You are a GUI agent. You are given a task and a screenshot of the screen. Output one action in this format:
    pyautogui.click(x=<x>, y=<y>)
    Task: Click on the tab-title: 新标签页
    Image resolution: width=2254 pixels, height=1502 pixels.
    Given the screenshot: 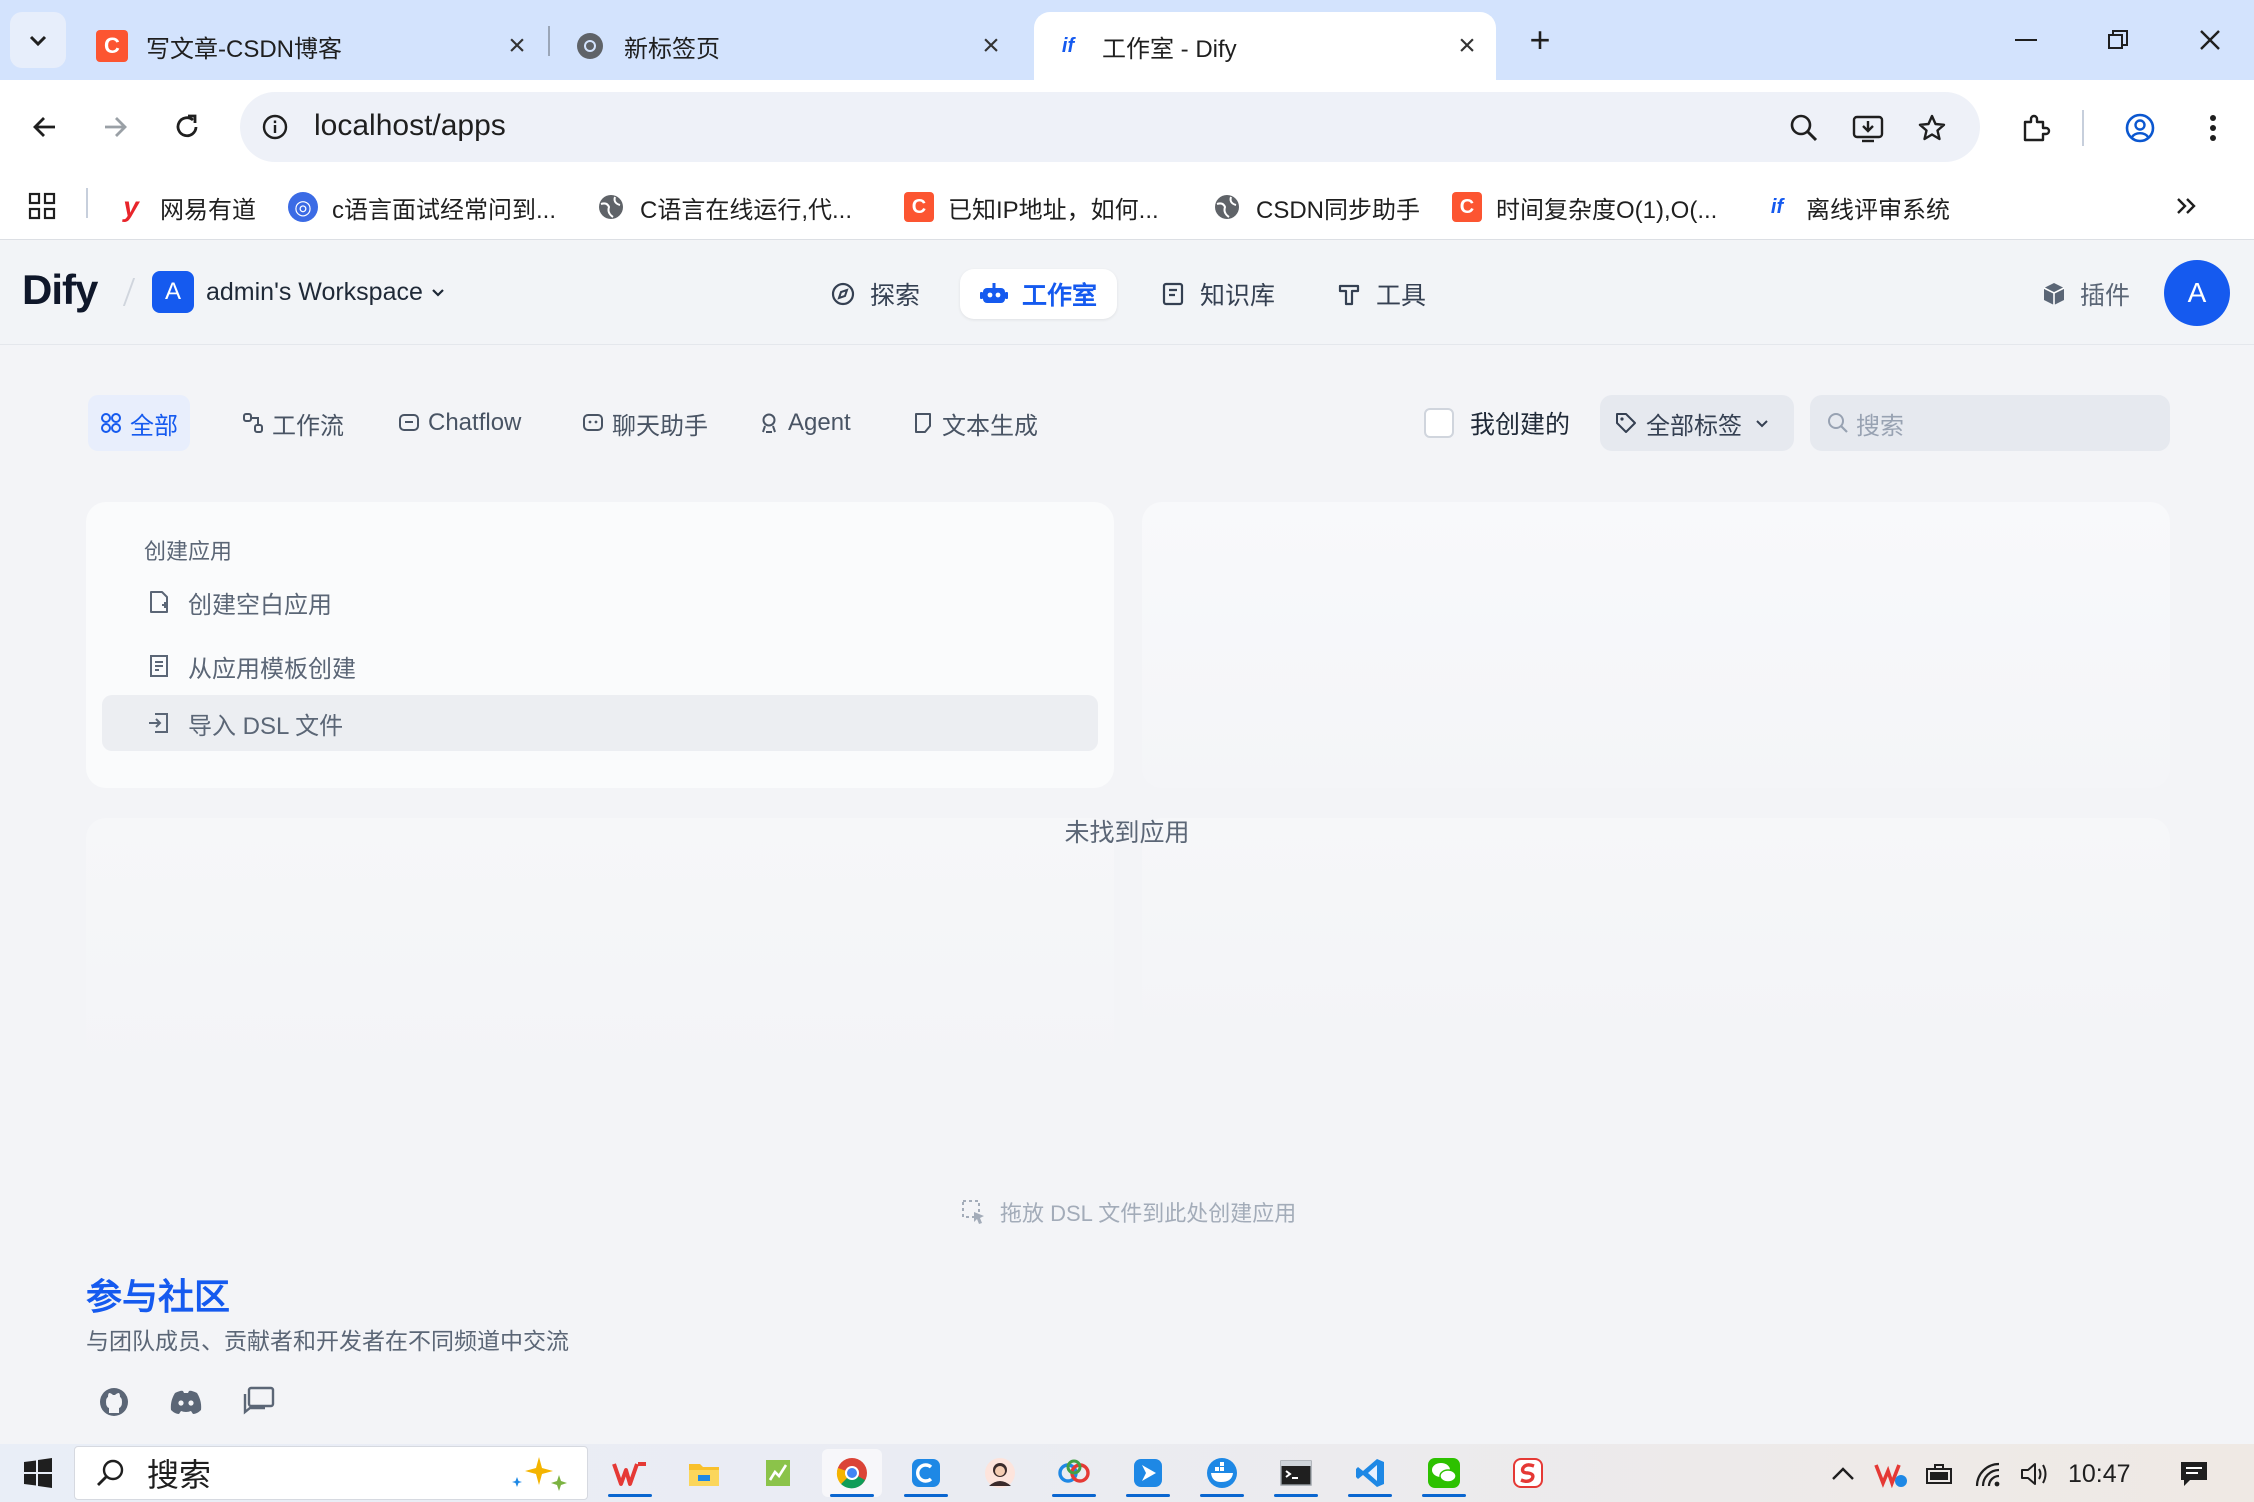 What is the action you would take?
    pyautogui.click(x=672, y=49)
    